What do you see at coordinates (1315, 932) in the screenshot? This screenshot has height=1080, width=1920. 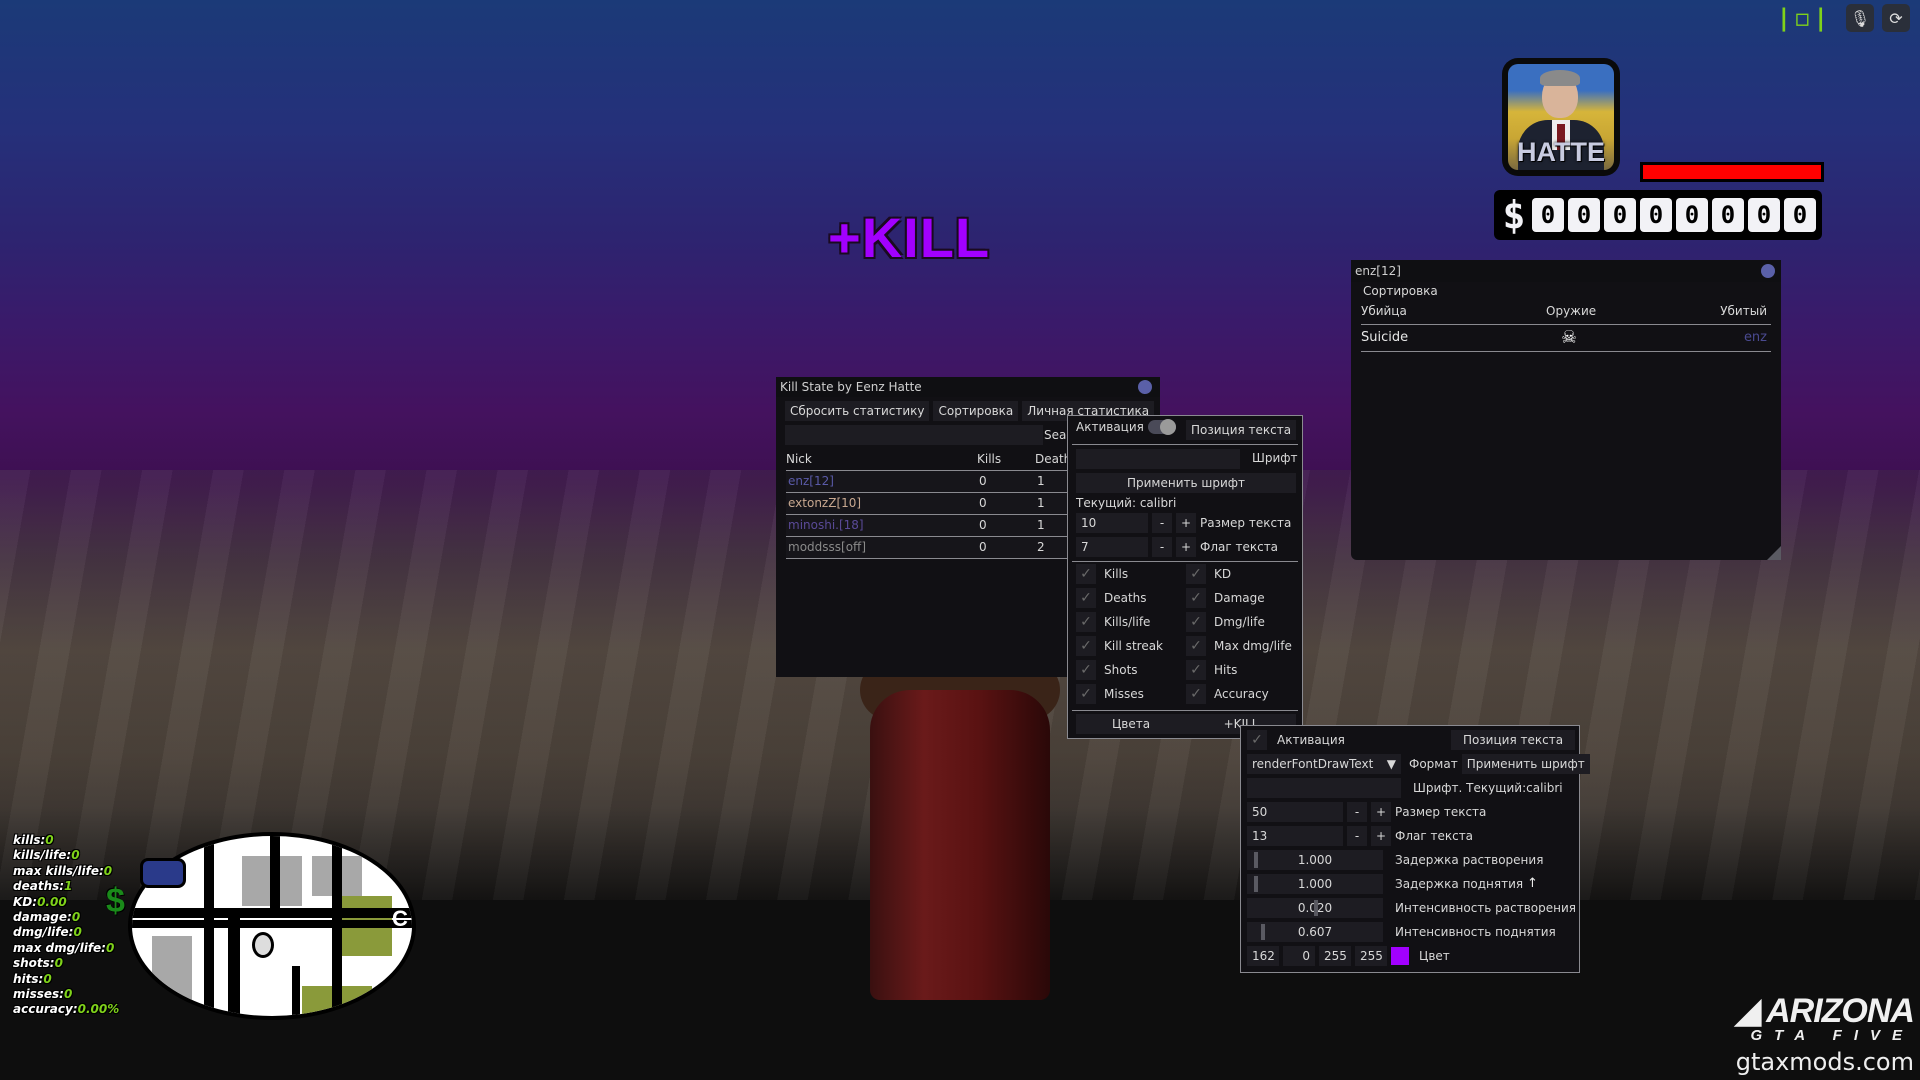 I see `slider: 0.607` at bounding box center [1315, 932].